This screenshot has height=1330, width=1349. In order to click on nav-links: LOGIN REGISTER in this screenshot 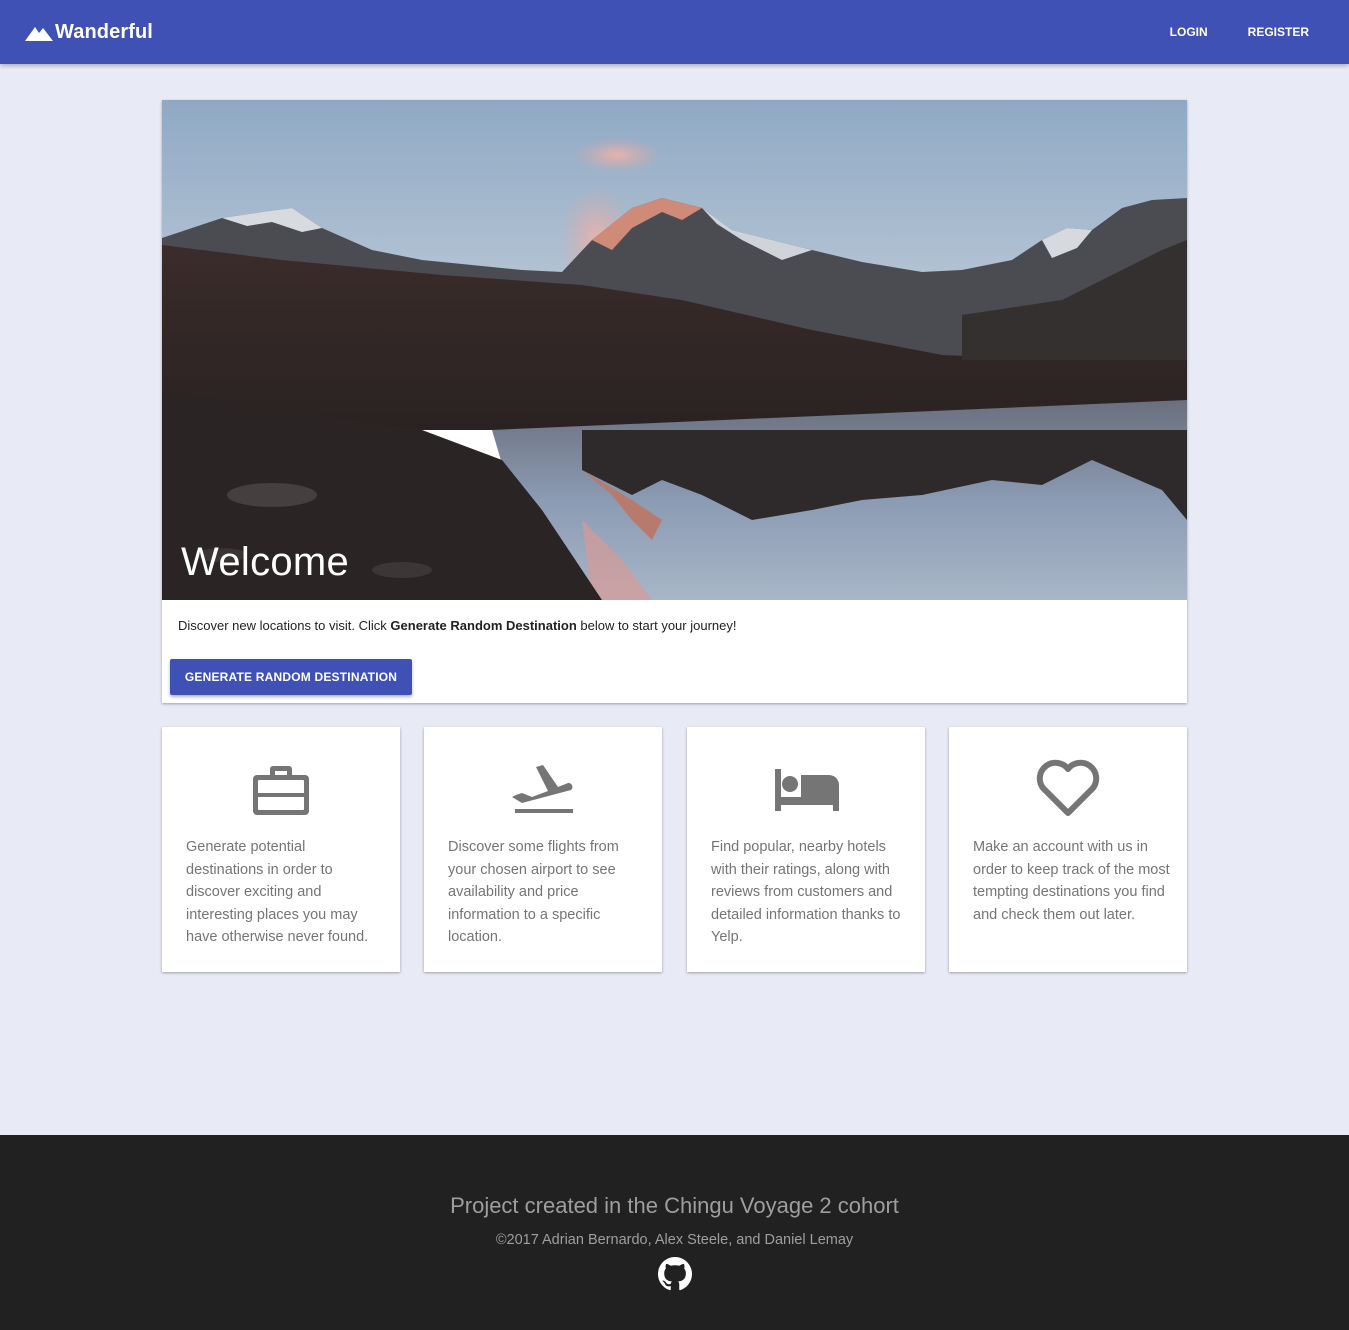, I will do `click(1239, 32)`.